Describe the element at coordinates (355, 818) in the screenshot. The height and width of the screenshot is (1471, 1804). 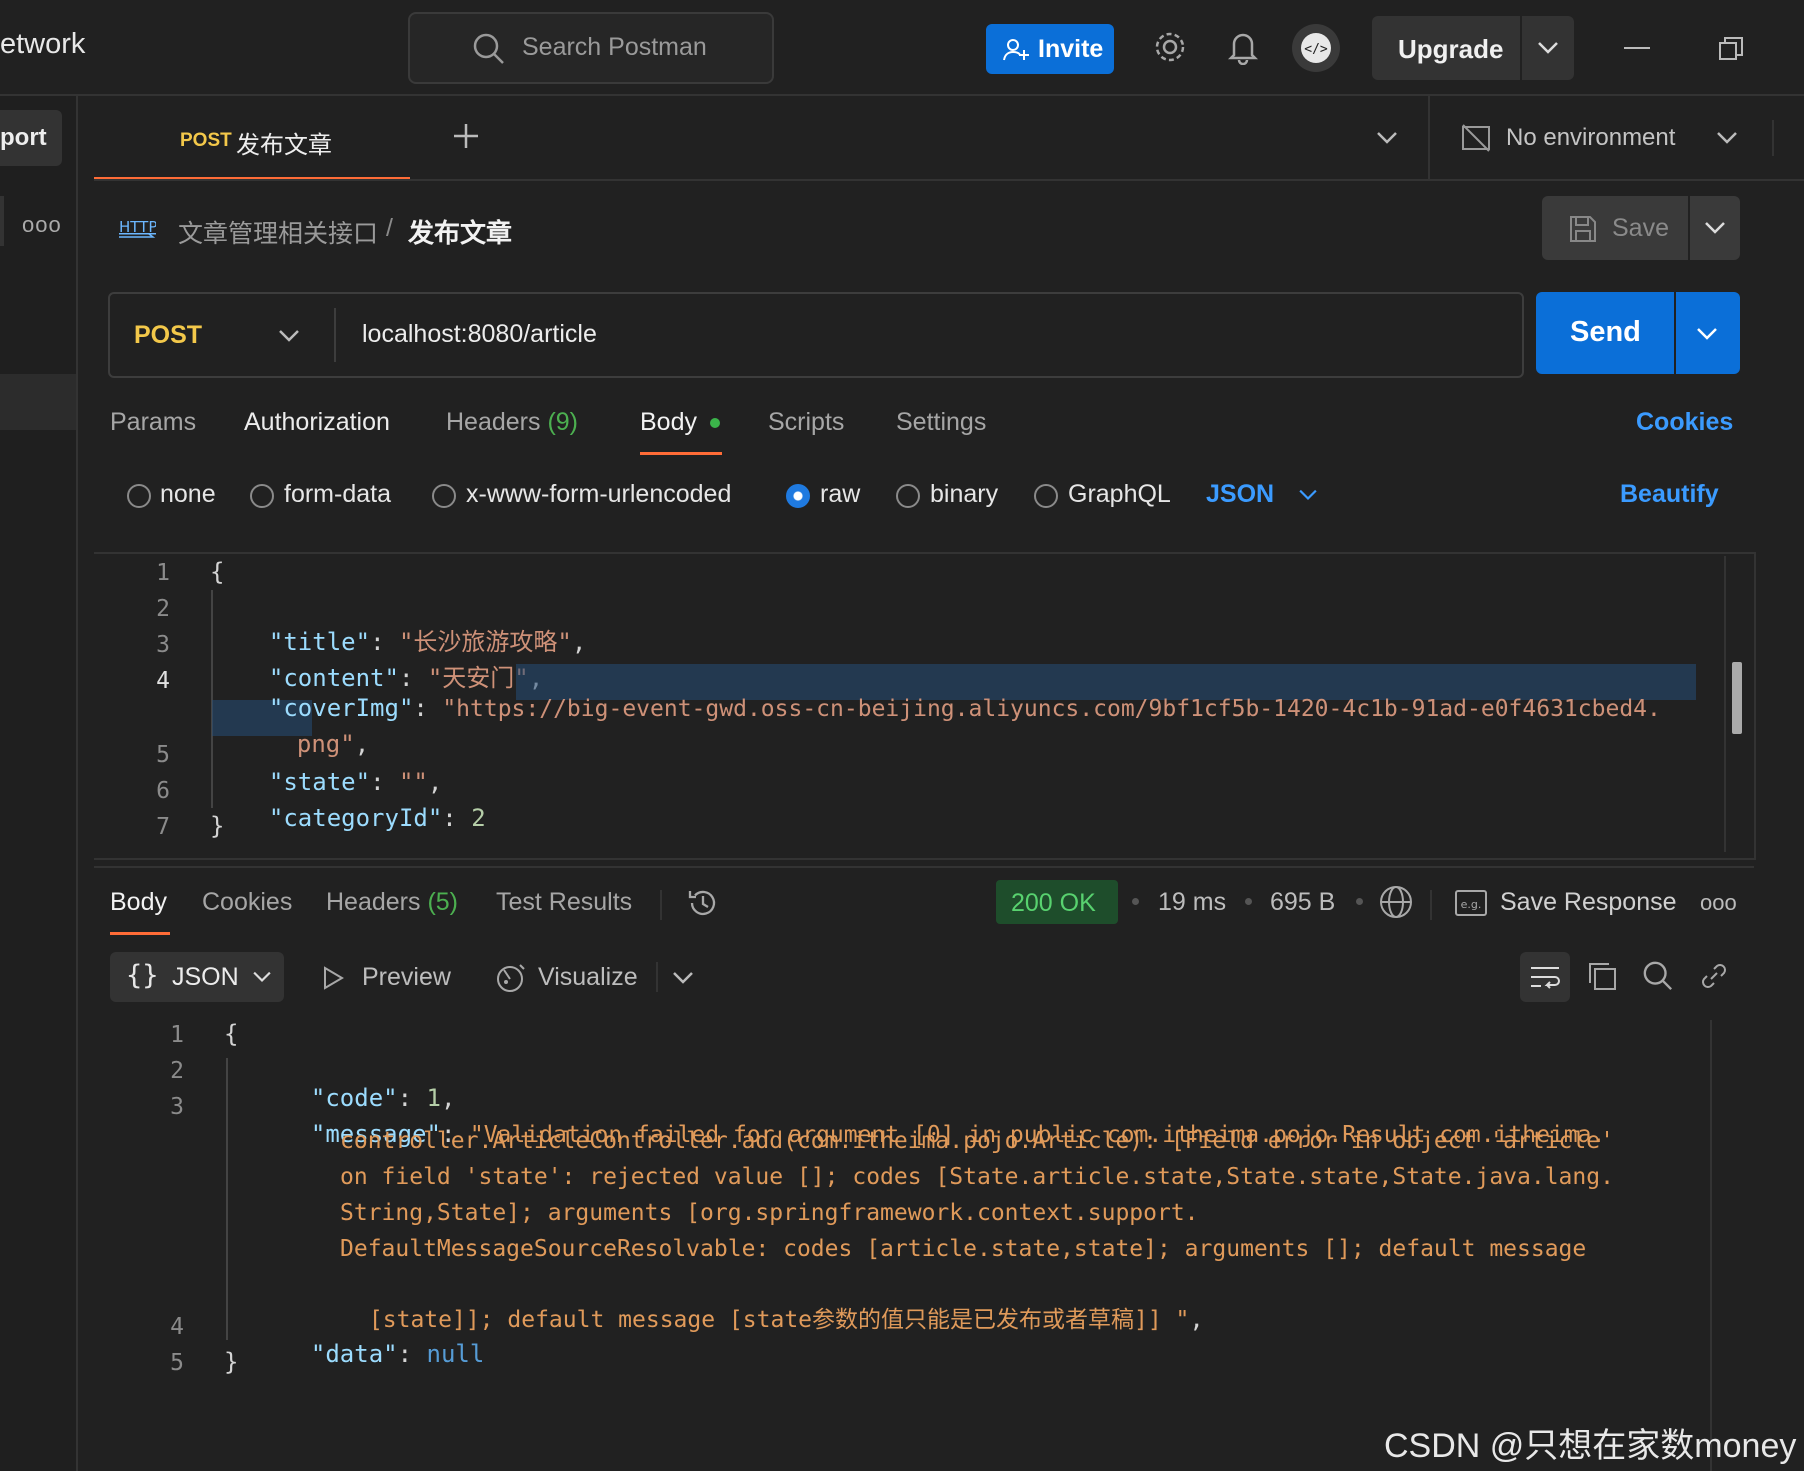
I see `json-key: "categoryId"` at that location.